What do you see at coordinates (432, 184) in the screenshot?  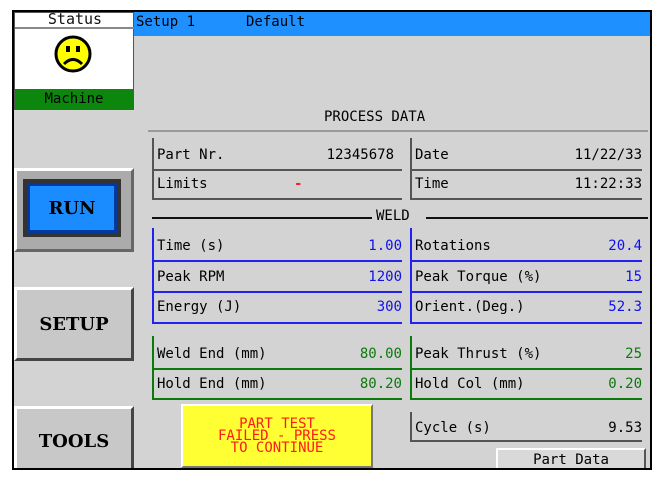 I see `time-label: Time` at bounding box center [432, 184].